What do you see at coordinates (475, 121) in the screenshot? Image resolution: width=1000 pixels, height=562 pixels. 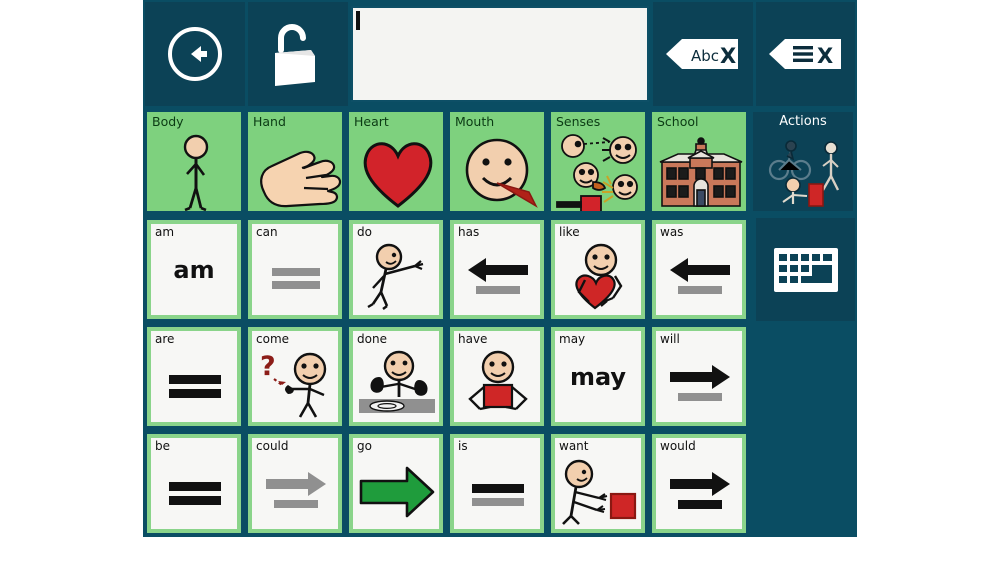 I see `category-label: Mouth` at bounding box center [475, 121].